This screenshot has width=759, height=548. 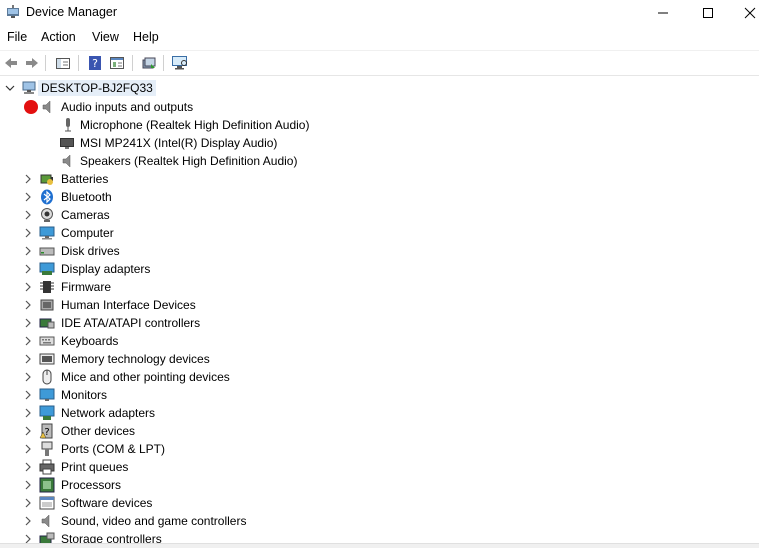 I want to click on category-other-devices: ? Other devices, so click(x=379, y=431).